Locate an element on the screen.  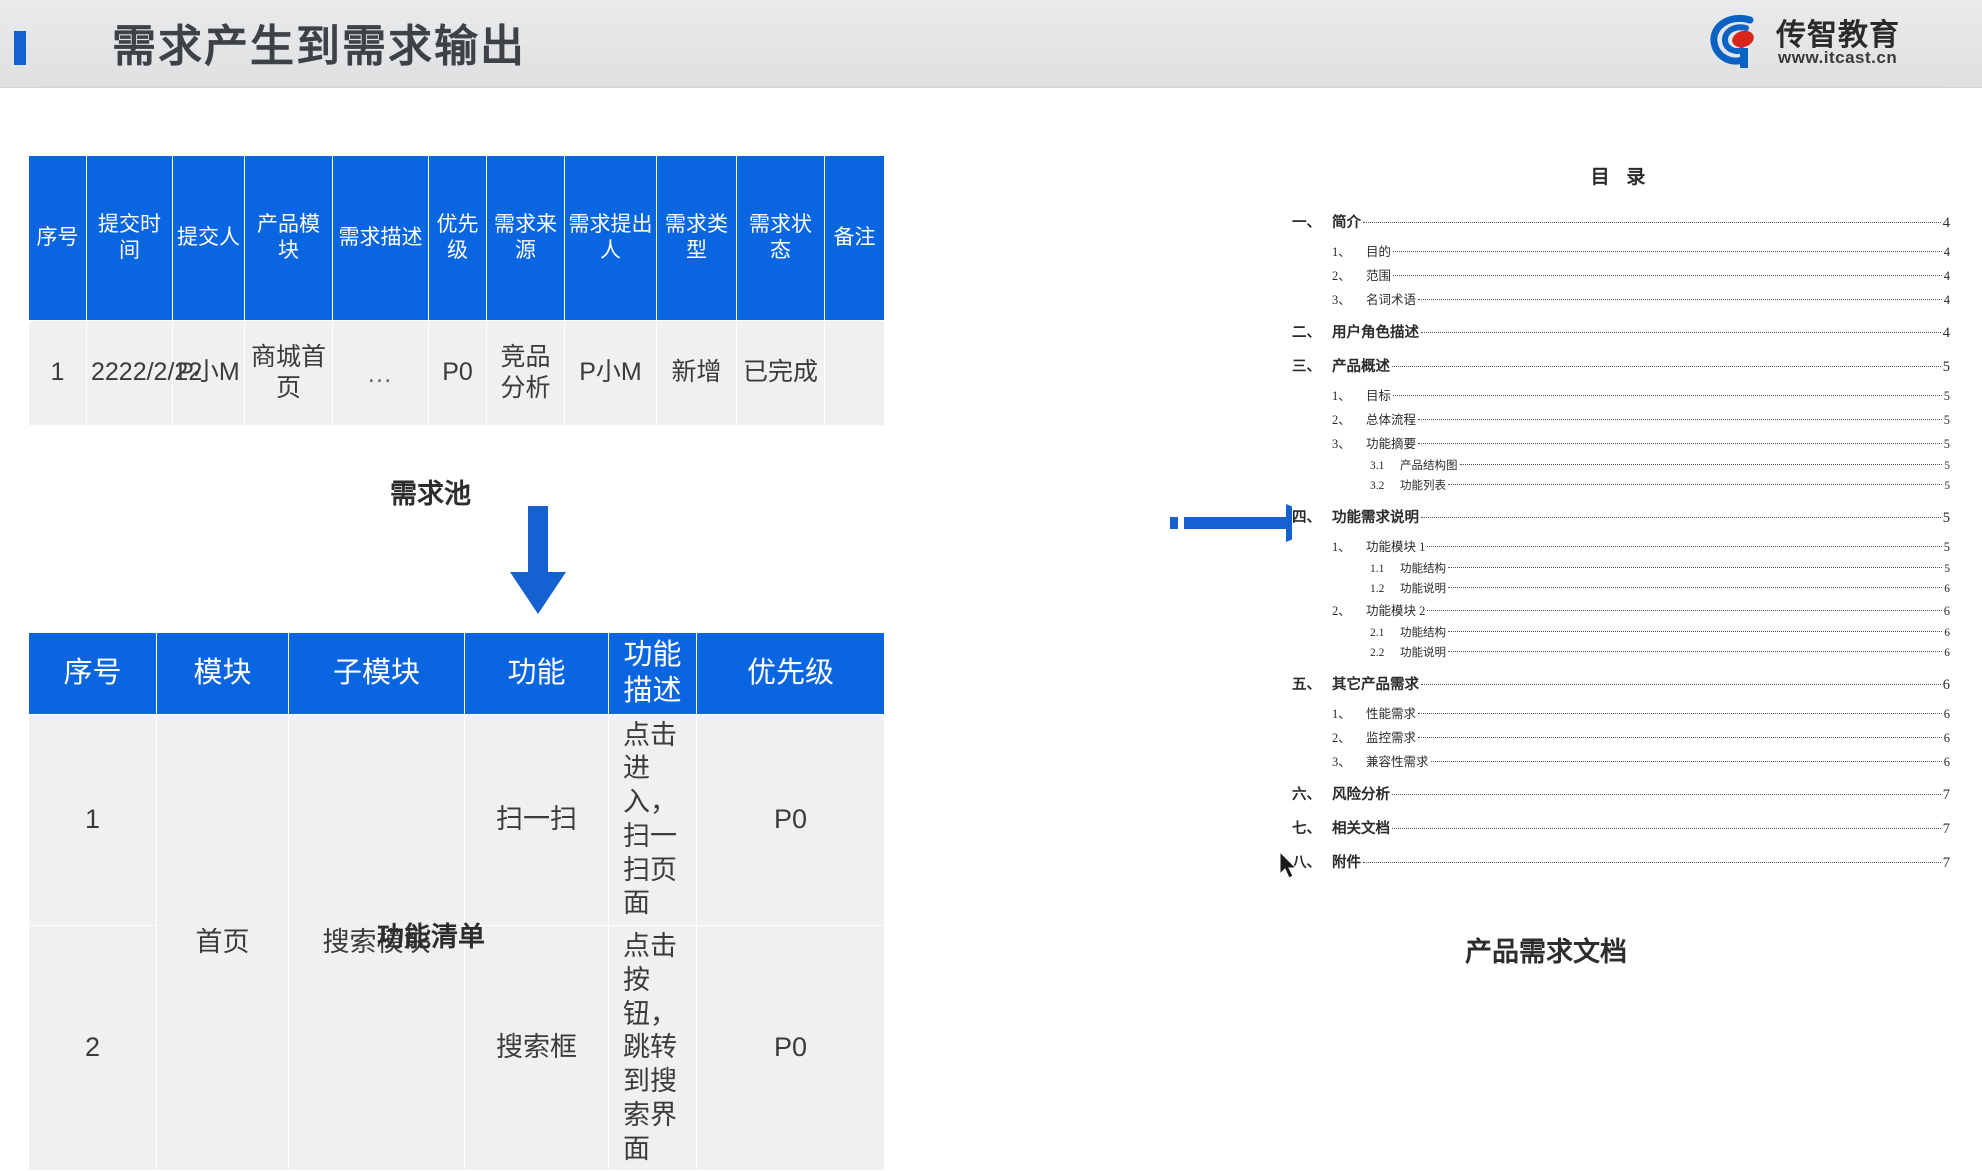
toc-entry: 2、 监控需求 6 is located at coordinates (1621, 736).